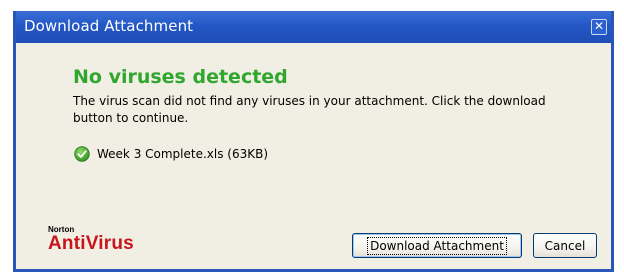  I want to click on download-attachment-button: Download Attachment, so click(437, 245).